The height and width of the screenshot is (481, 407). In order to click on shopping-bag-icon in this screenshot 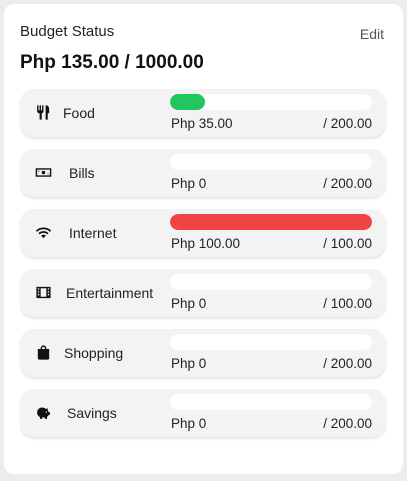, I will do `click(43, 352)`.